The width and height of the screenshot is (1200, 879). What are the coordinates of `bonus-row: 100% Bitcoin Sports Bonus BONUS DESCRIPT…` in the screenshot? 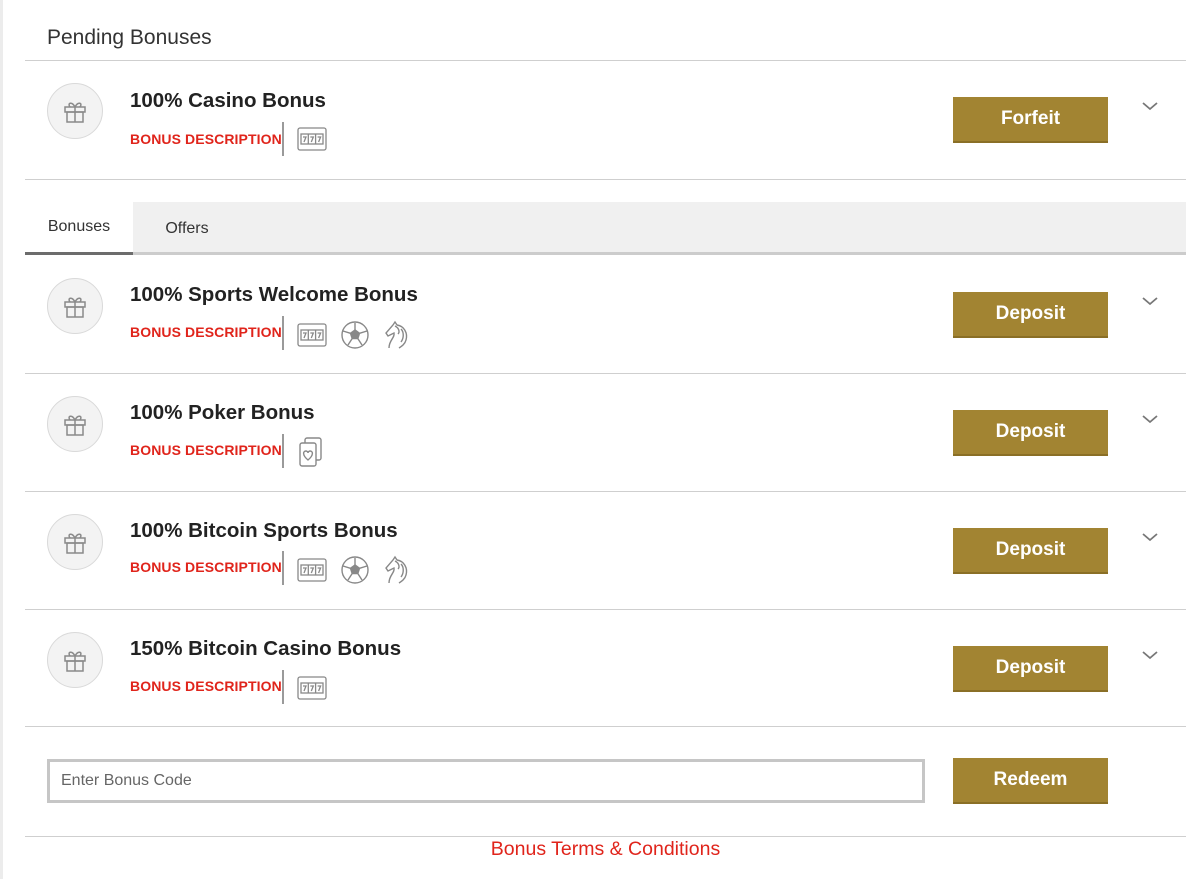 It's located at (605, 550).